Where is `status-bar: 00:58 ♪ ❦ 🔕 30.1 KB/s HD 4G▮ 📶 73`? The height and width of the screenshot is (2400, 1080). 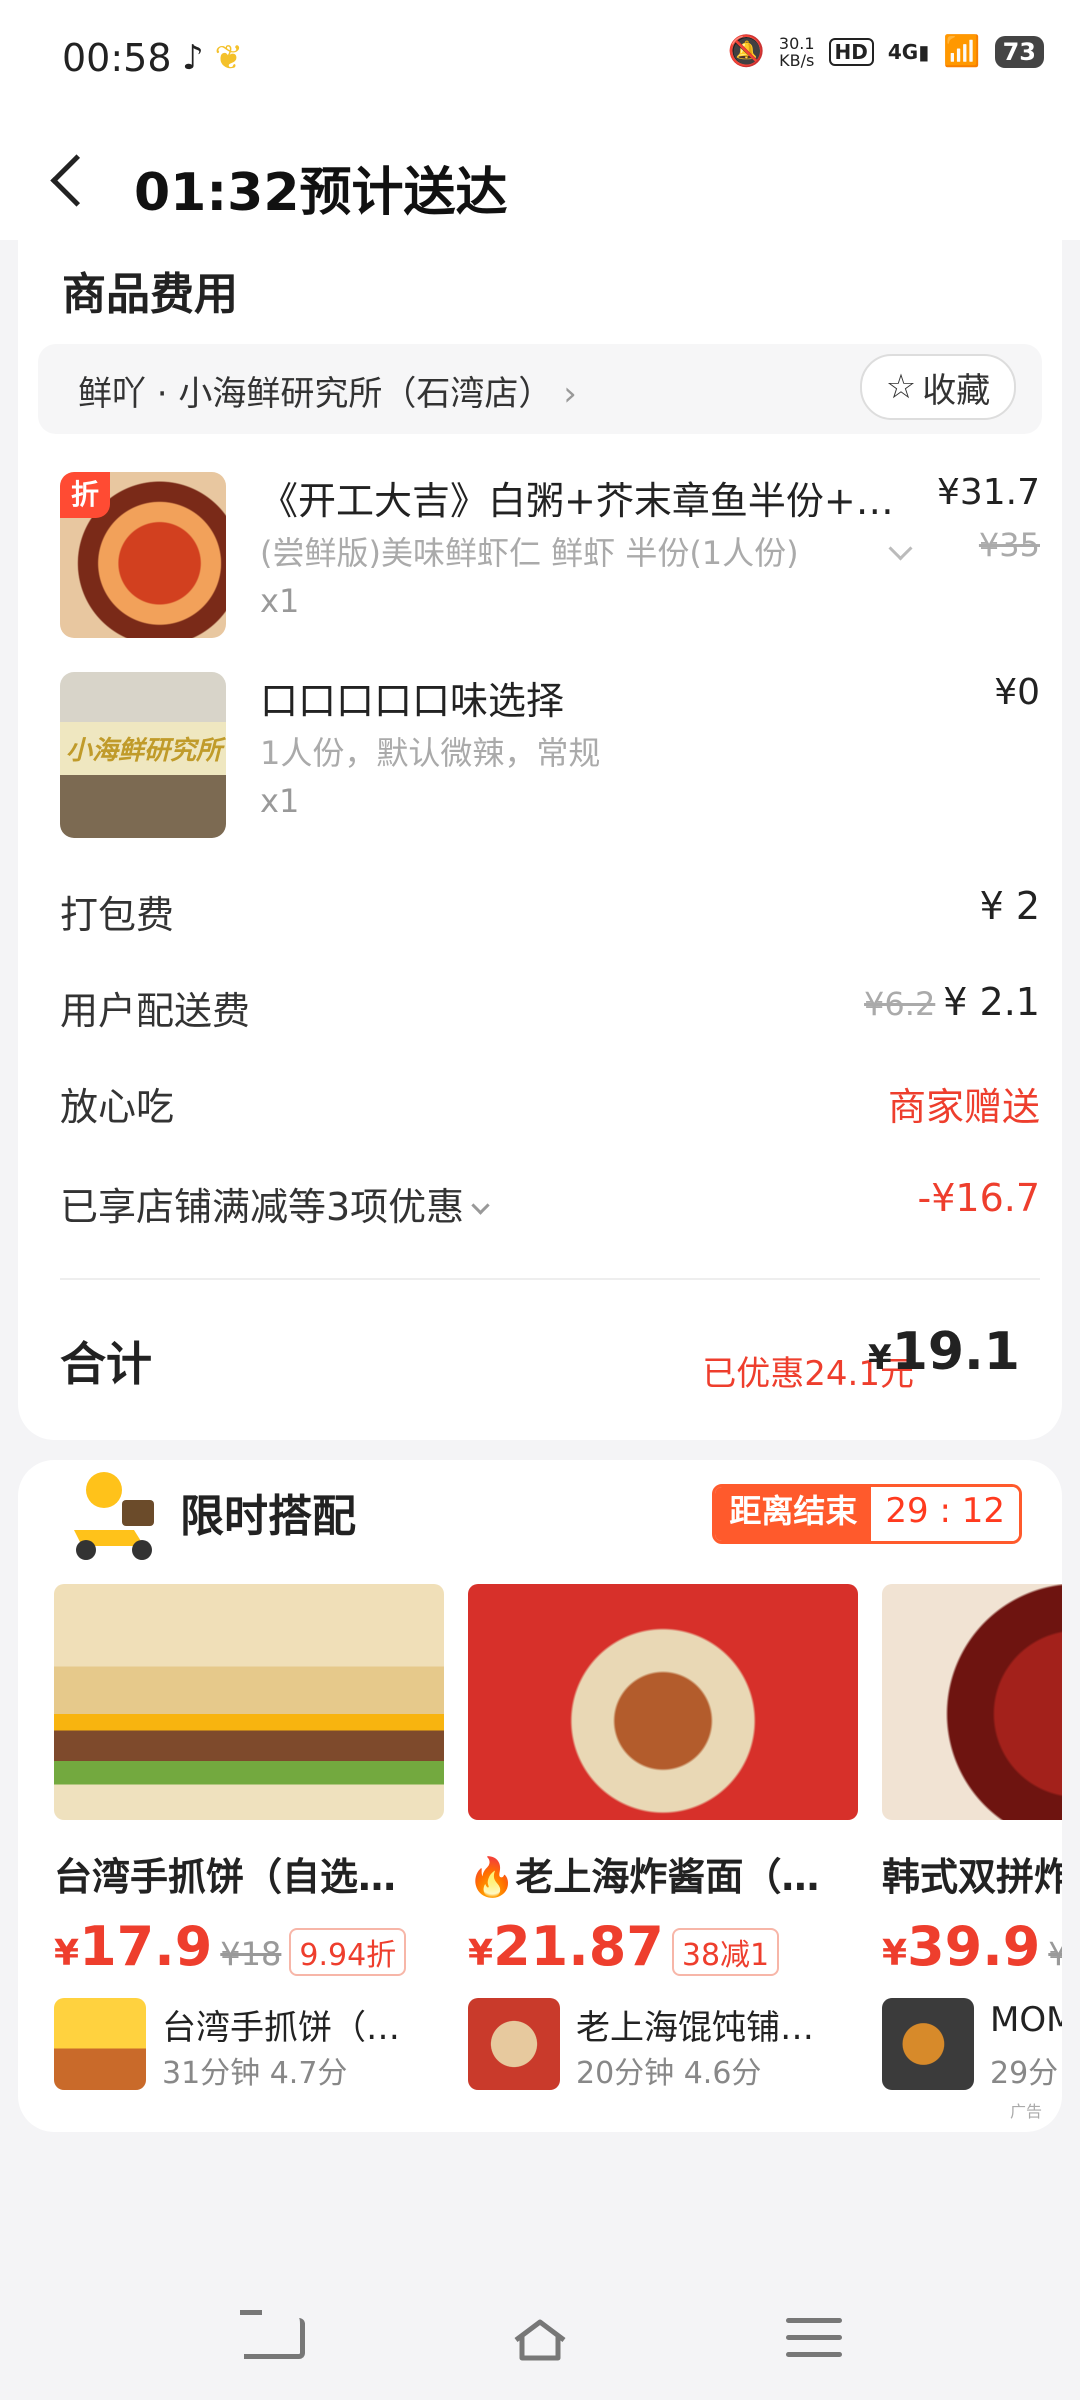
status-bar: 00:58 ♪ ❦ 🔕 30.1 KB/s HD 4G▮ 📶 73 is located at coordinates (540, 60).